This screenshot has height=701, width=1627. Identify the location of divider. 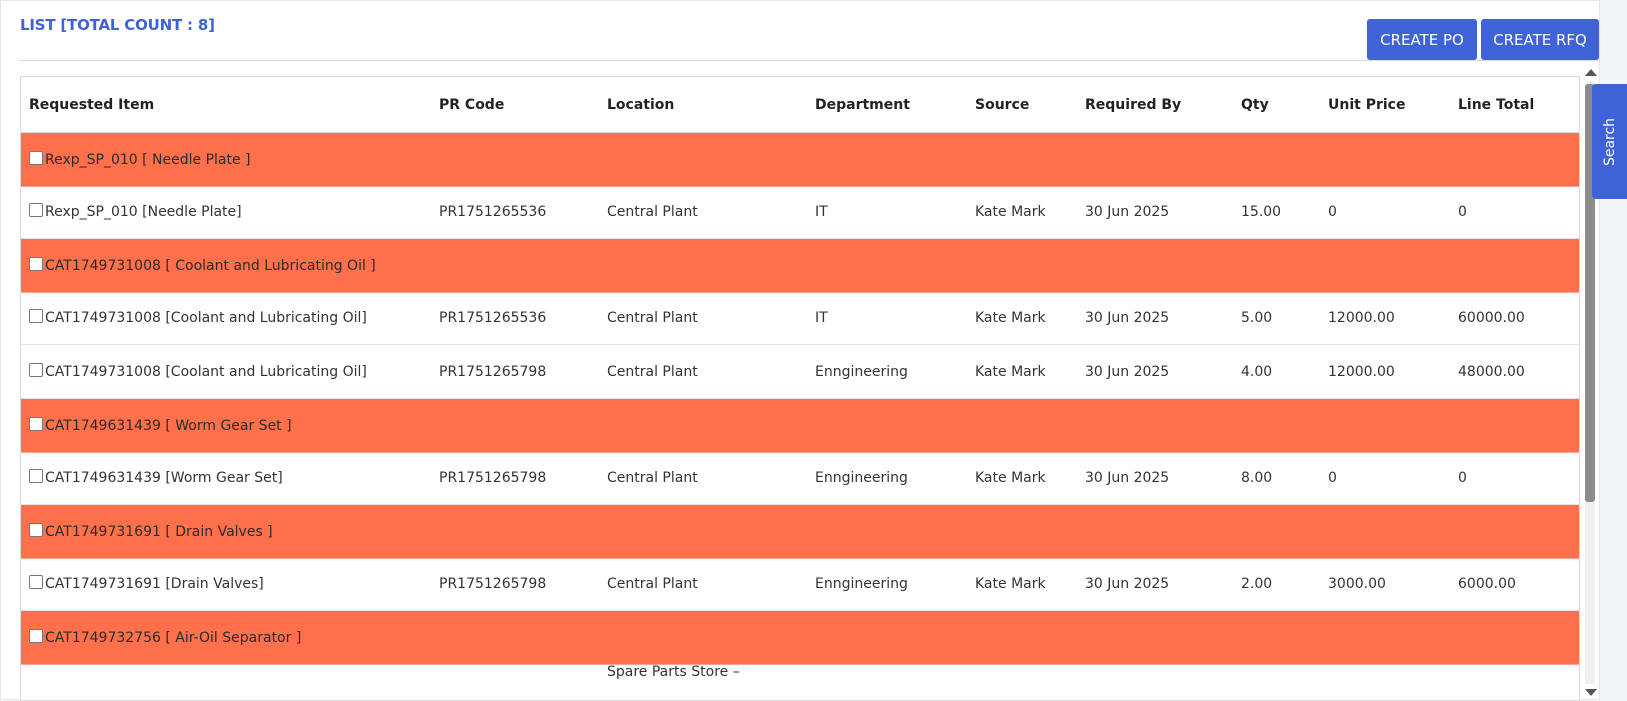
(809, 60).